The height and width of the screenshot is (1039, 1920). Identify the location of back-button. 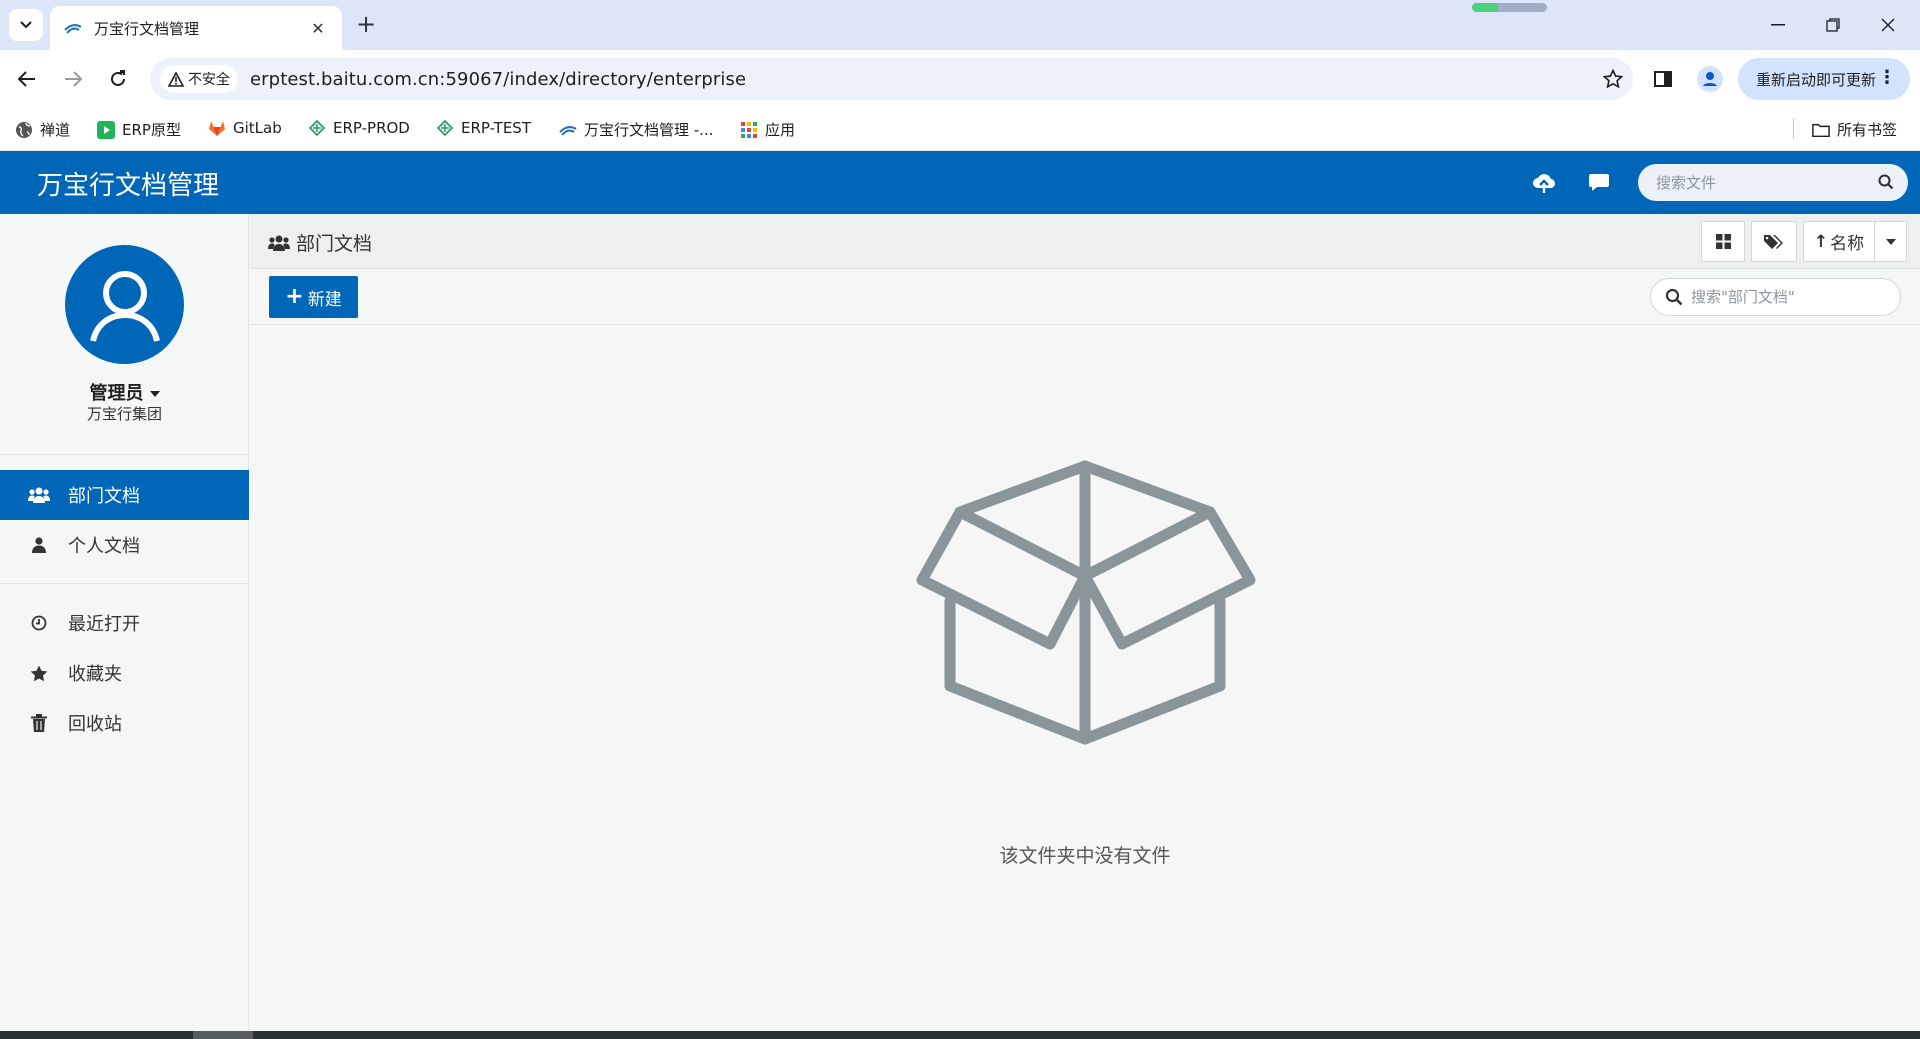
(27, 79).